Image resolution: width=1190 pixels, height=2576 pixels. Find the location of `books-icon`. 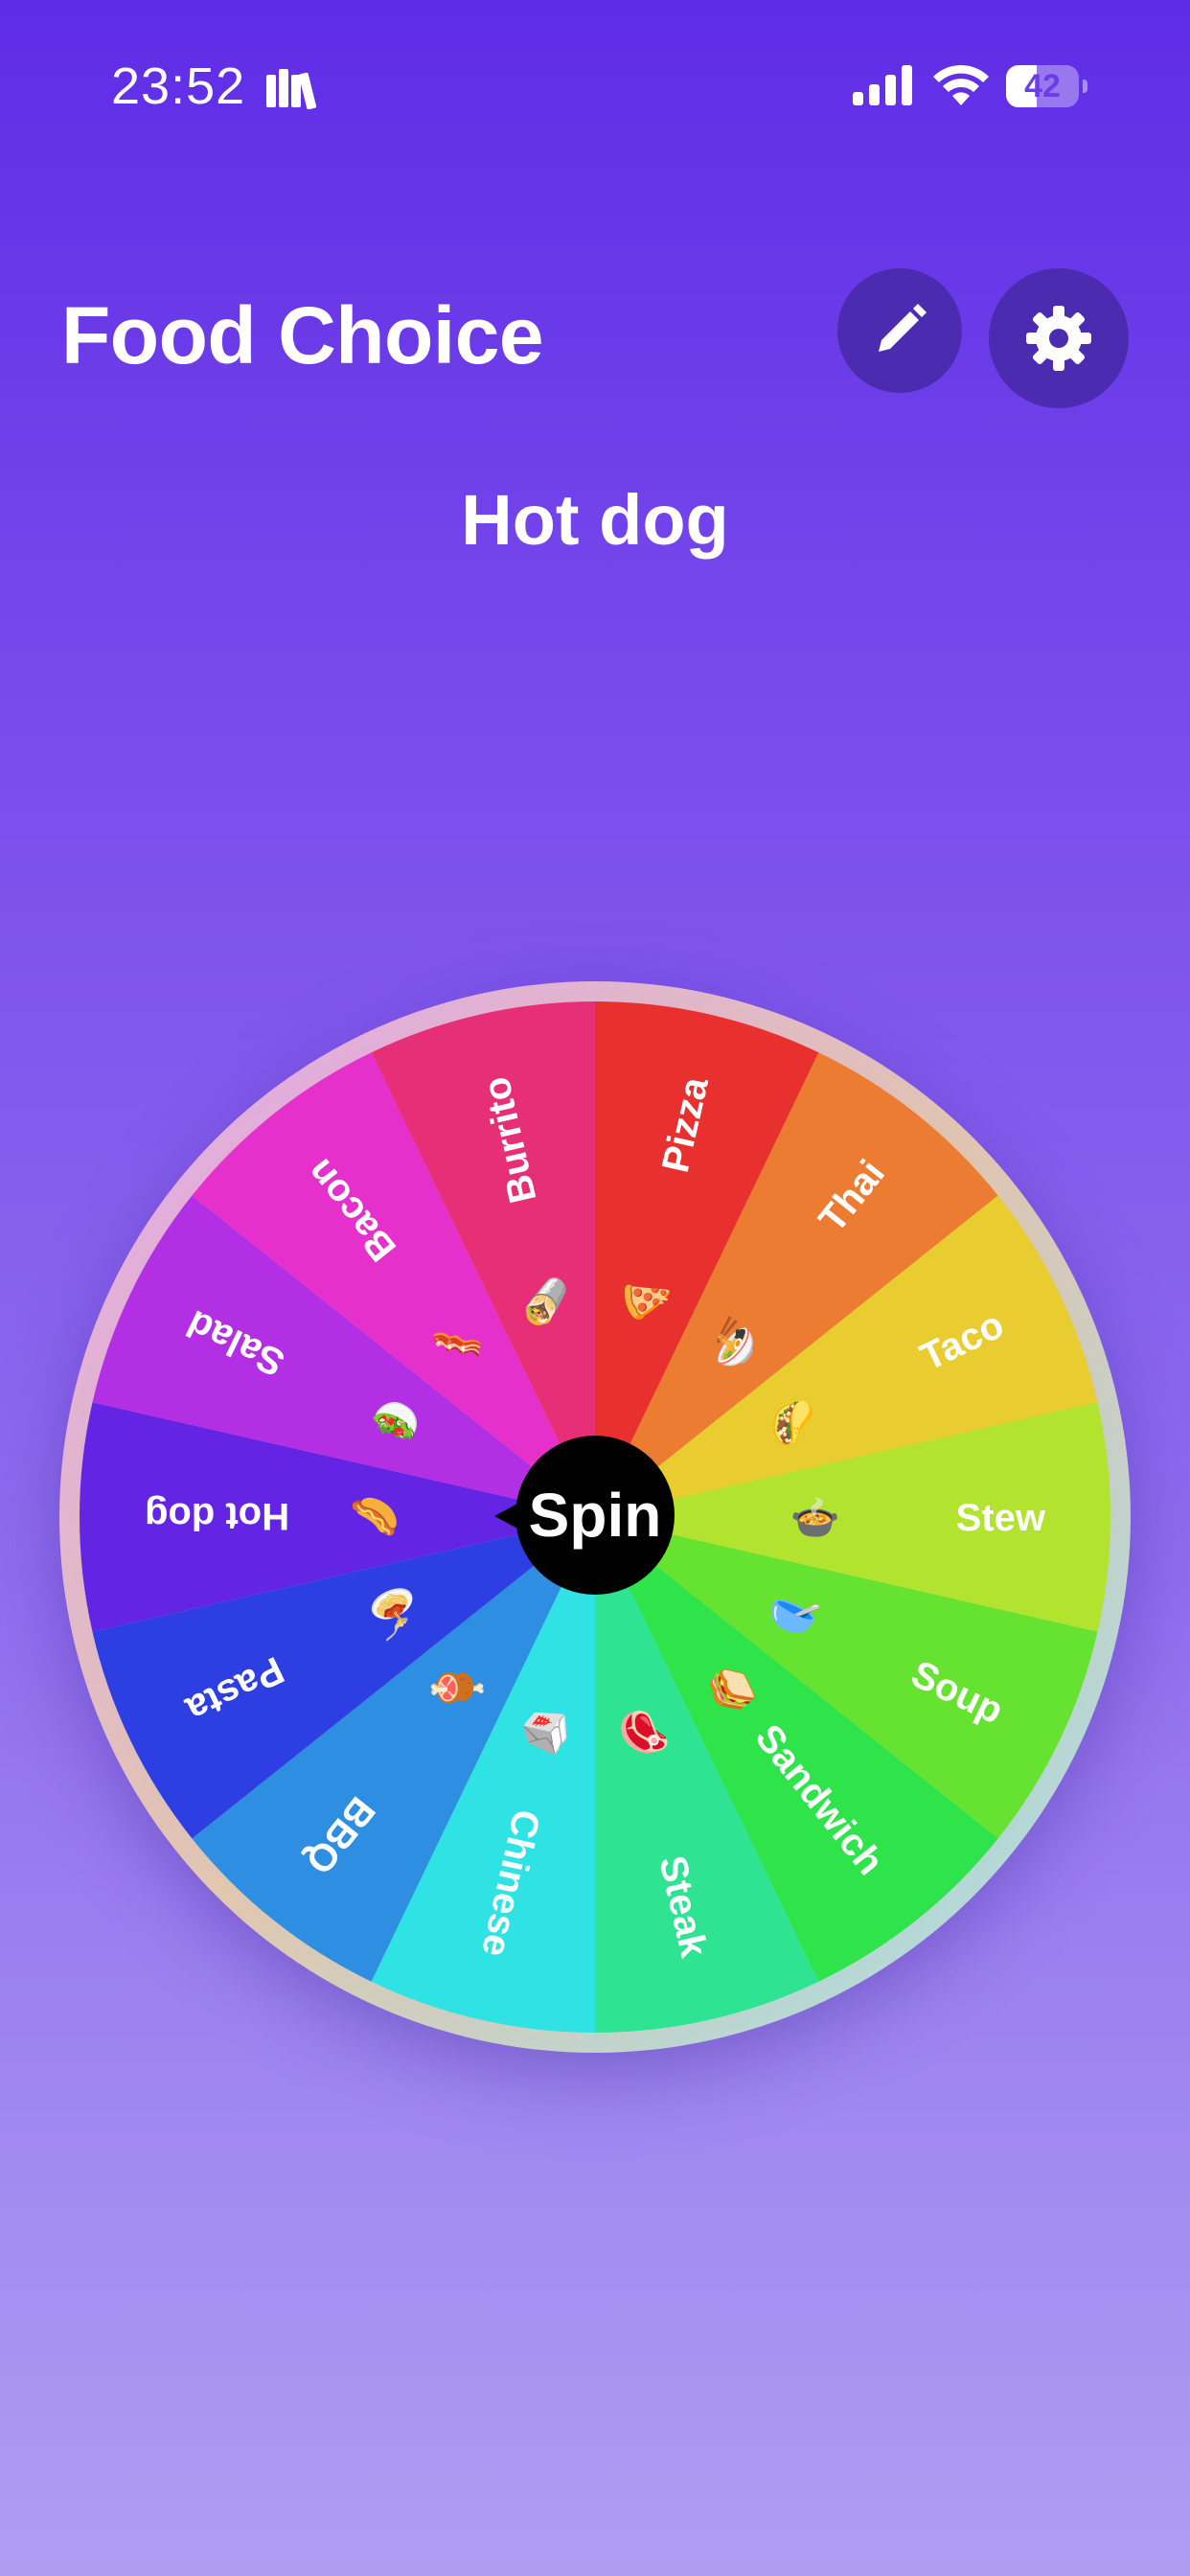

books-icon is located at coordinates (292, 89).